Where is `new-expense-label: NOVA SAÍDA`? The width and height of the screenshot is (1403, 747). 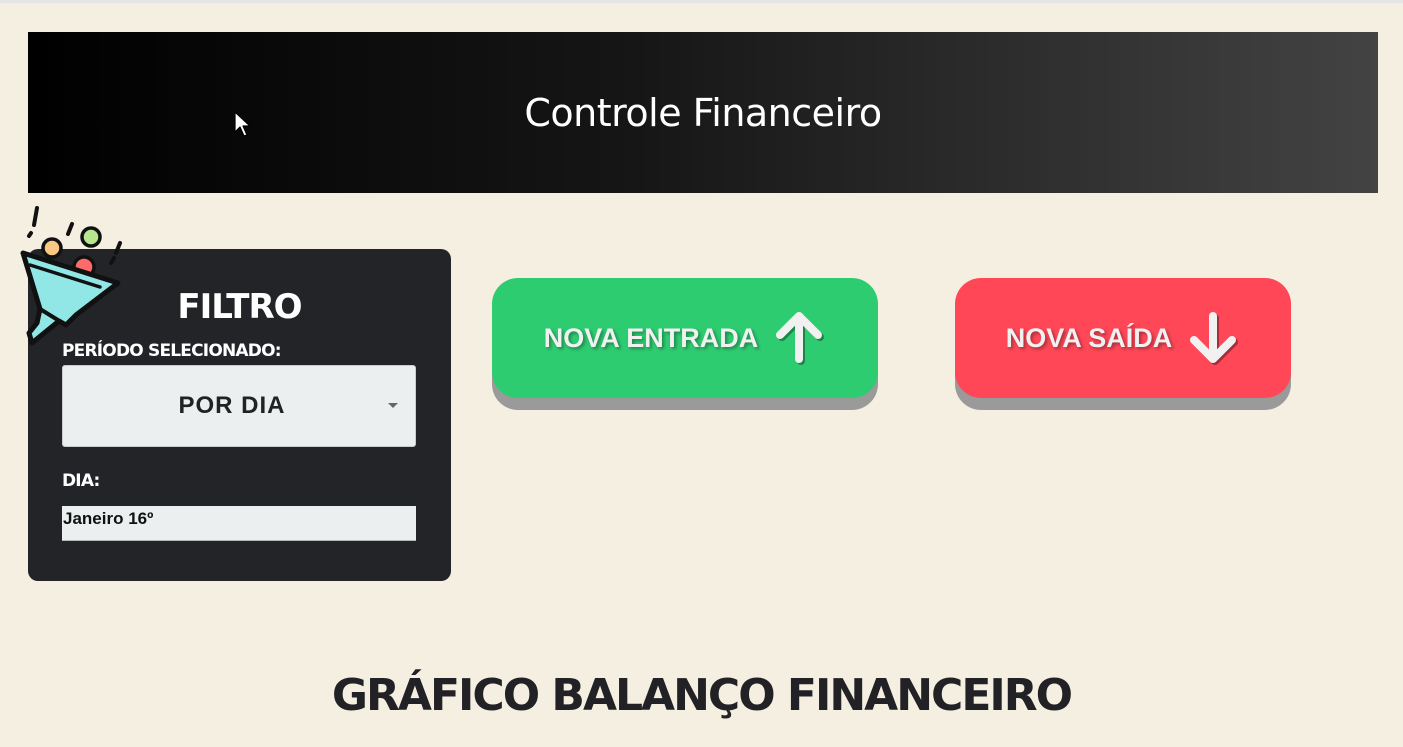
new-expense-label: NOVA SAÍDA is located at coordinates (1089, 337).